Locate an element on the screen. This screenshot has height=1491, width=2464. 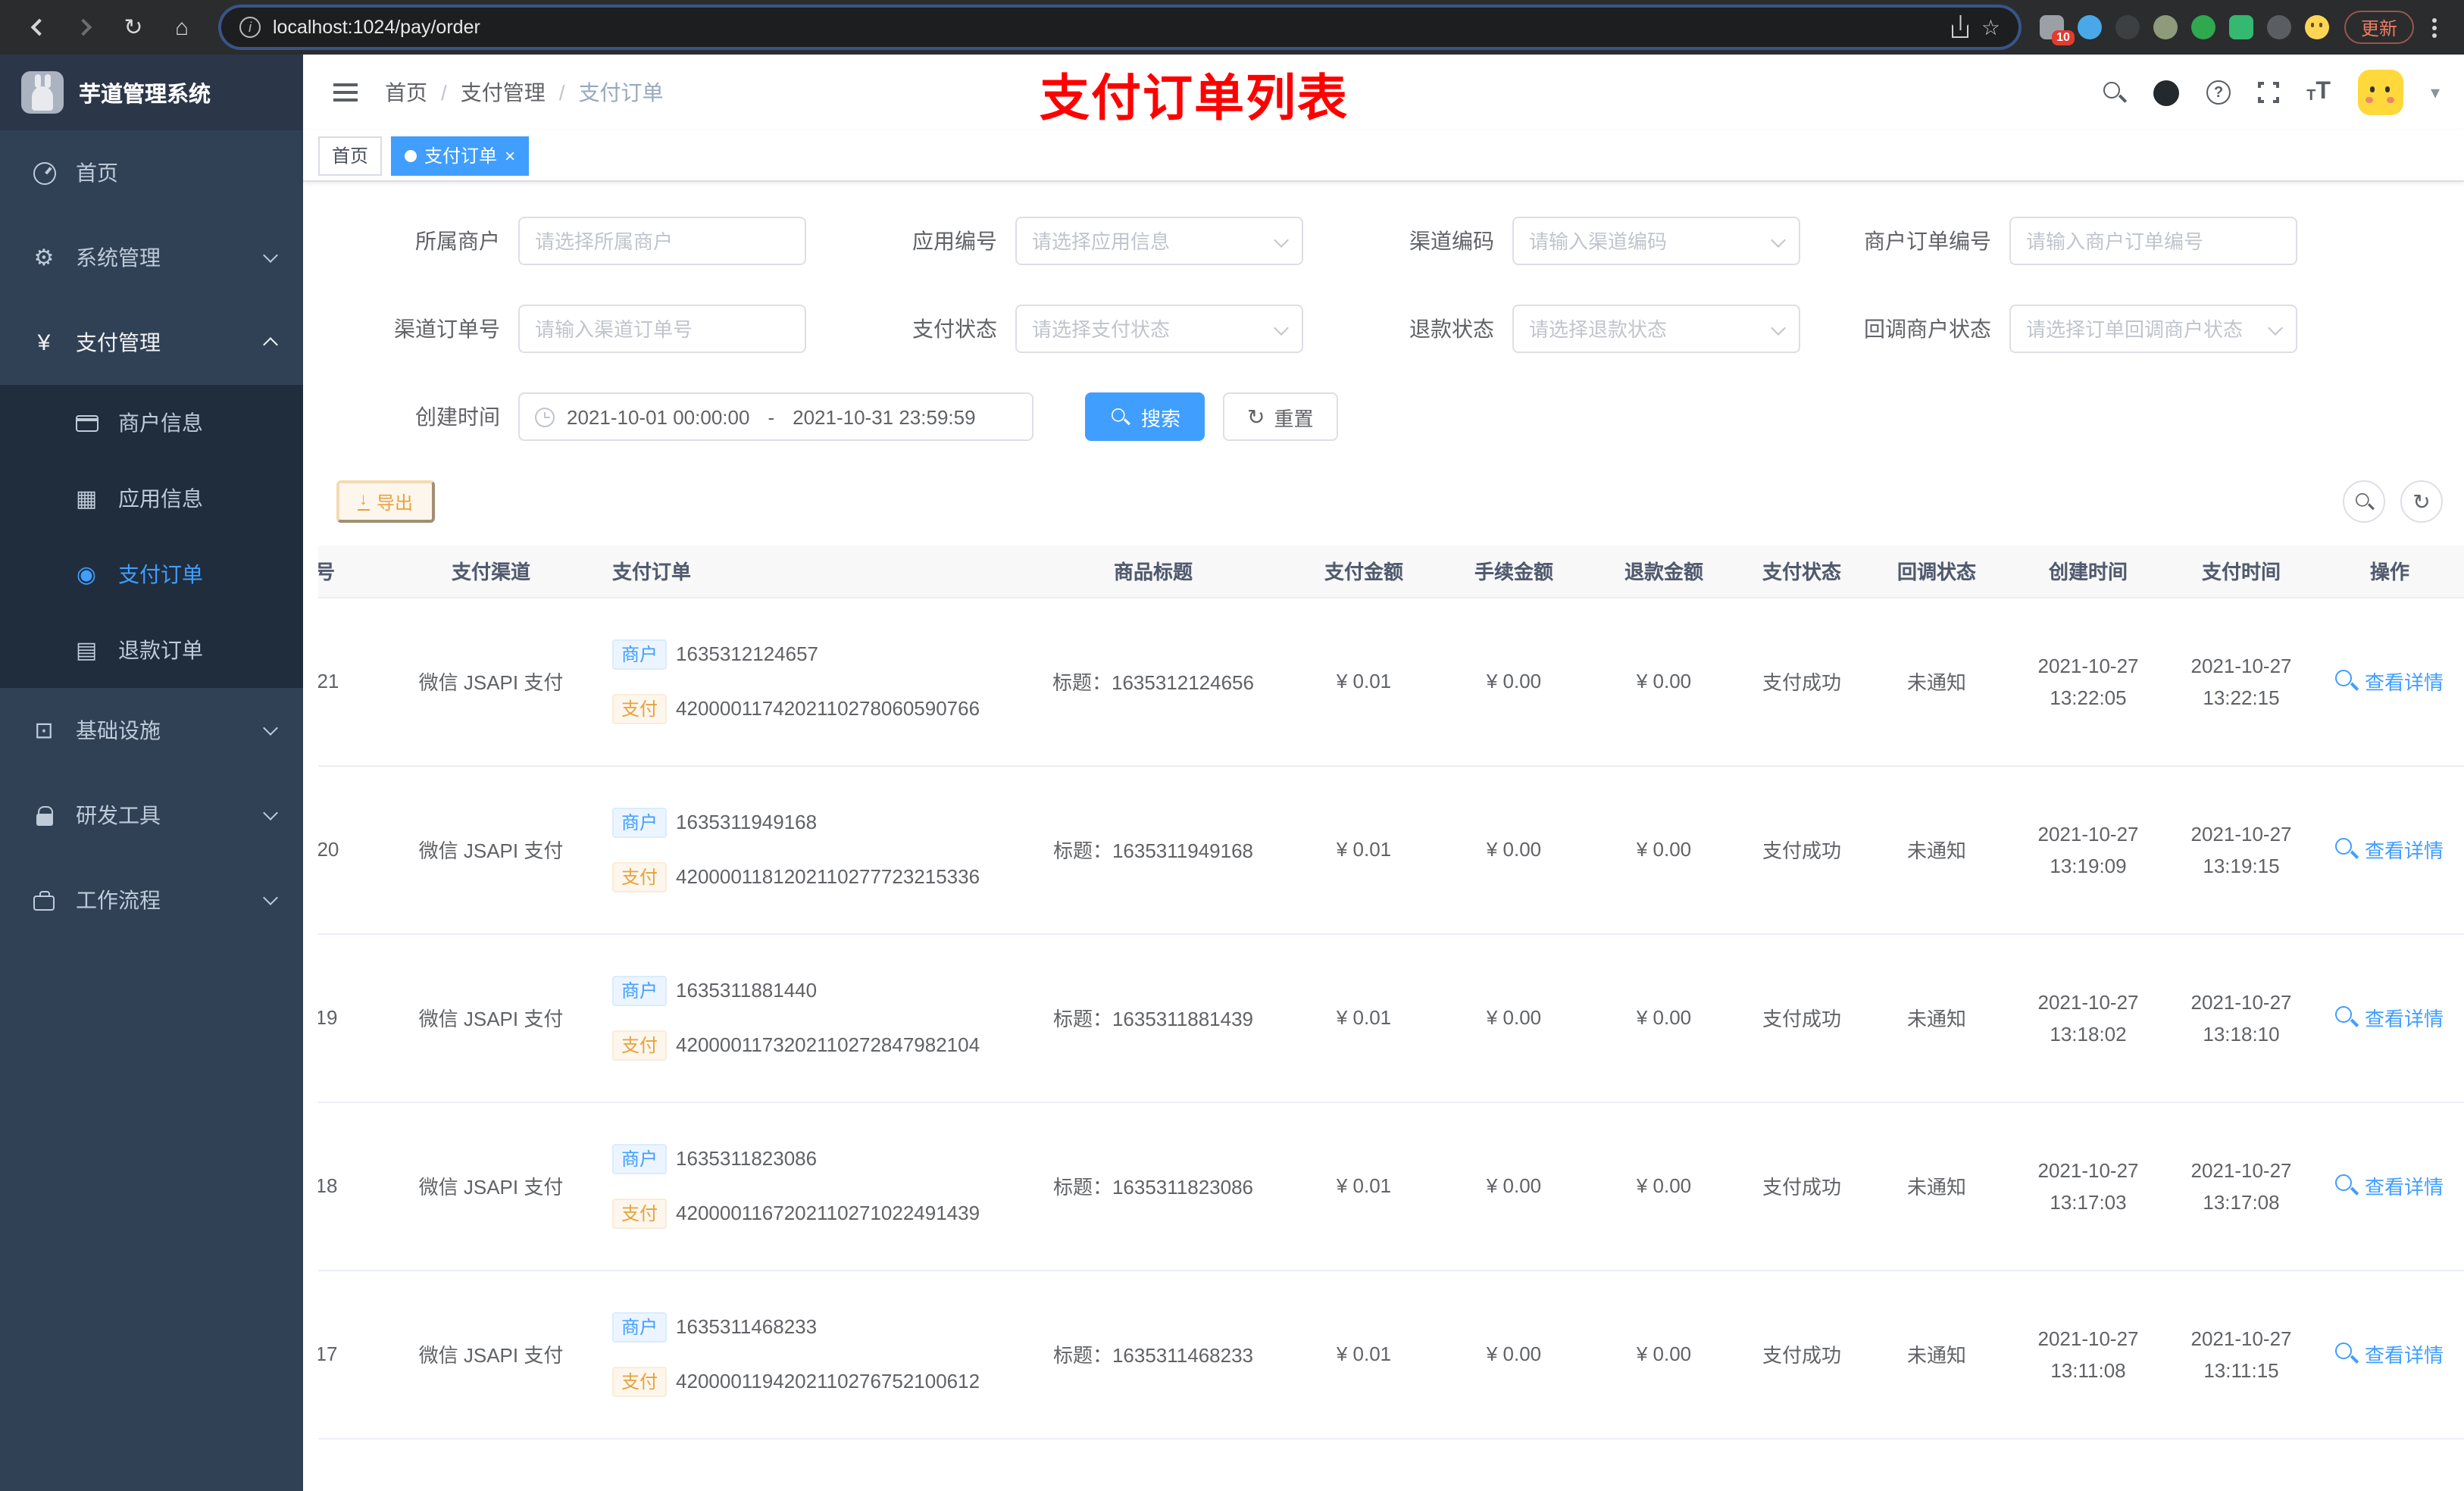
help-icon: ? is located at coordinates (2218, 92).